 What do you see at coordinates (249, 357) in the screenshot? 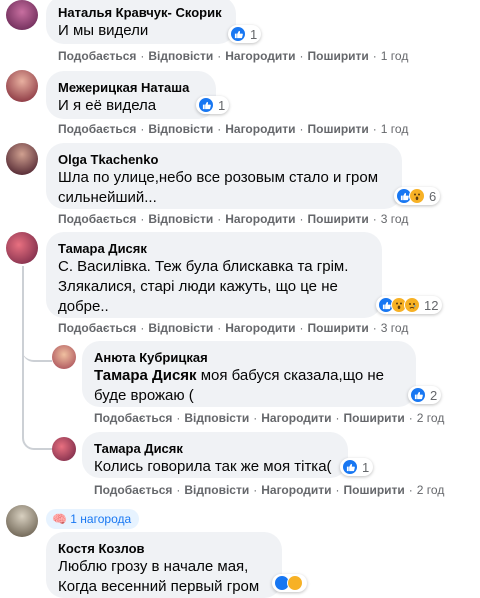
I see `comment-author: Анюта Кубрицкая` at bounding box center [249, 357].